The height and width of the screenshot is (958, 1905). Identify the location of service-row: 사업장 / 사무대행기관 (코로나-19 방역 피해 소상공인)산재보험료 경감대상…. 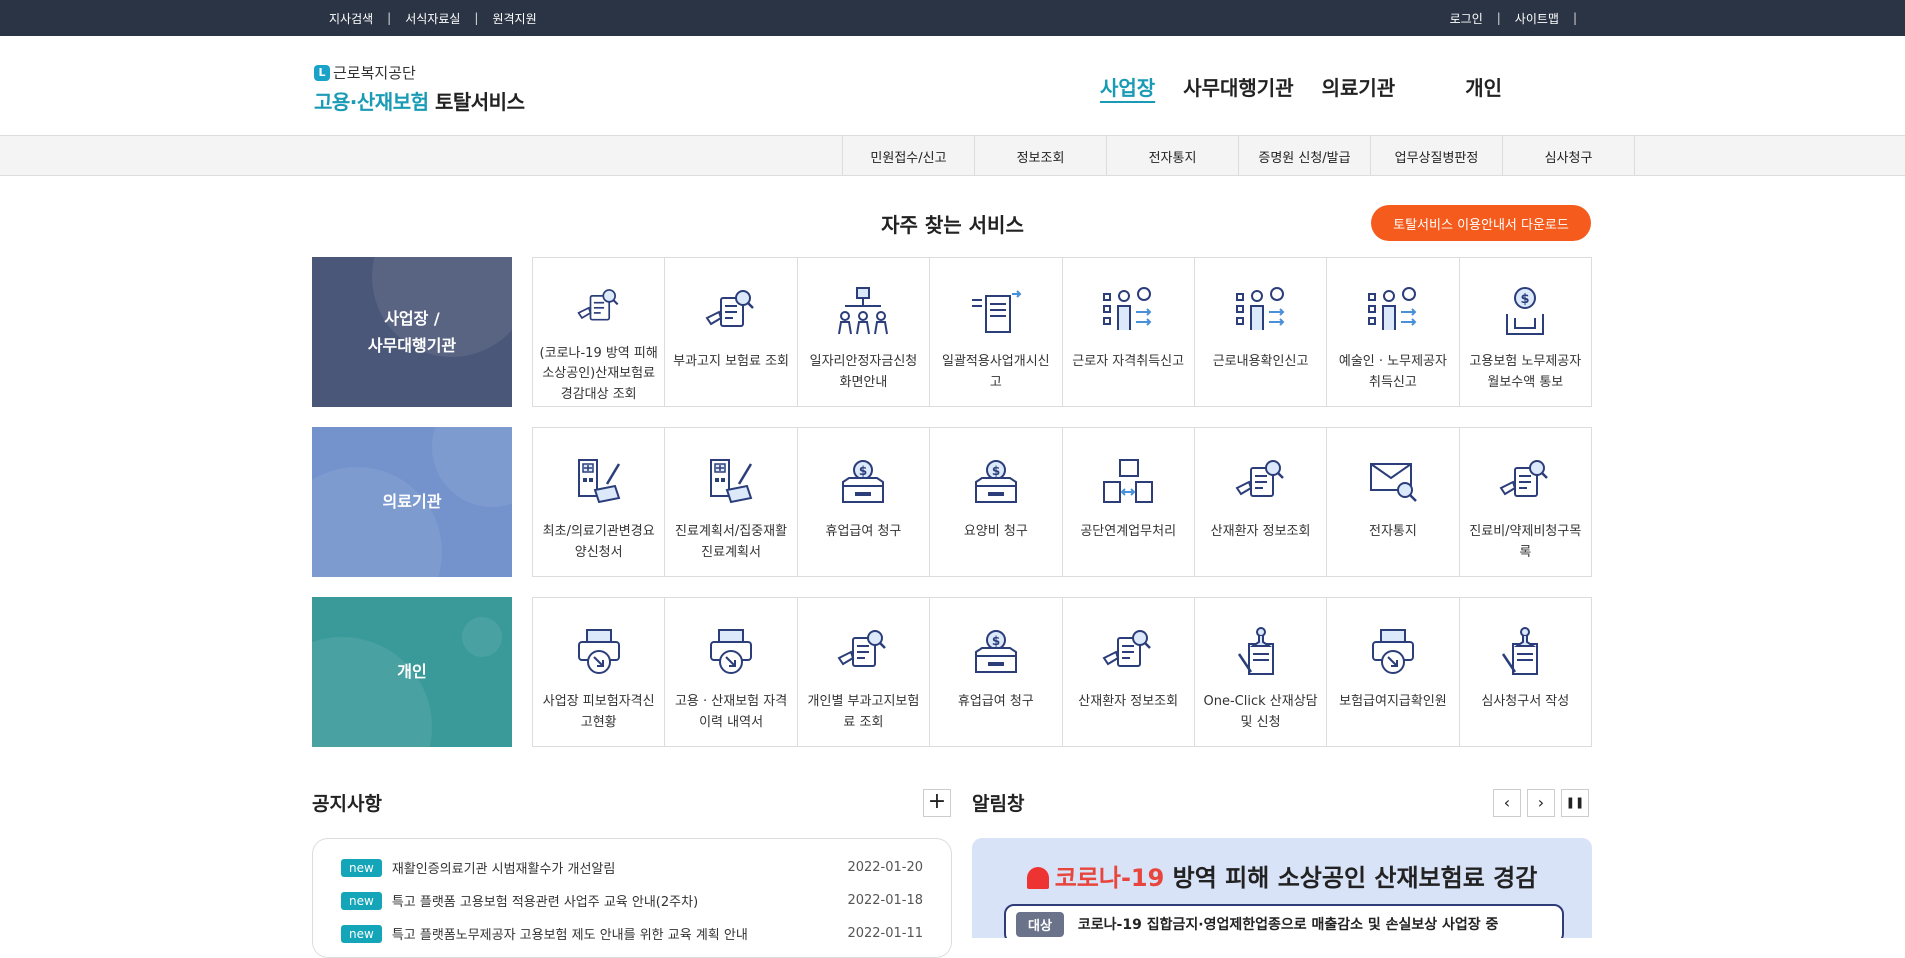
(952, 332).